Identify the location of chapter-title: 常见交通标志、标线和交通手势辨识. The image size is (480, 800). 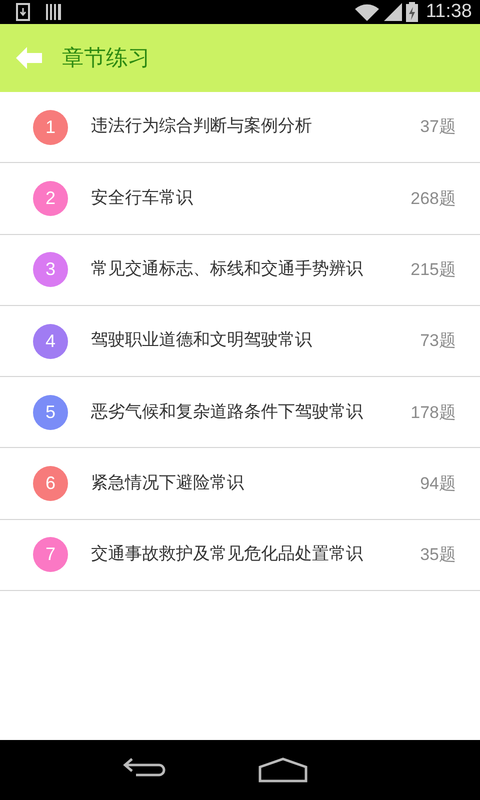
(227, 269).